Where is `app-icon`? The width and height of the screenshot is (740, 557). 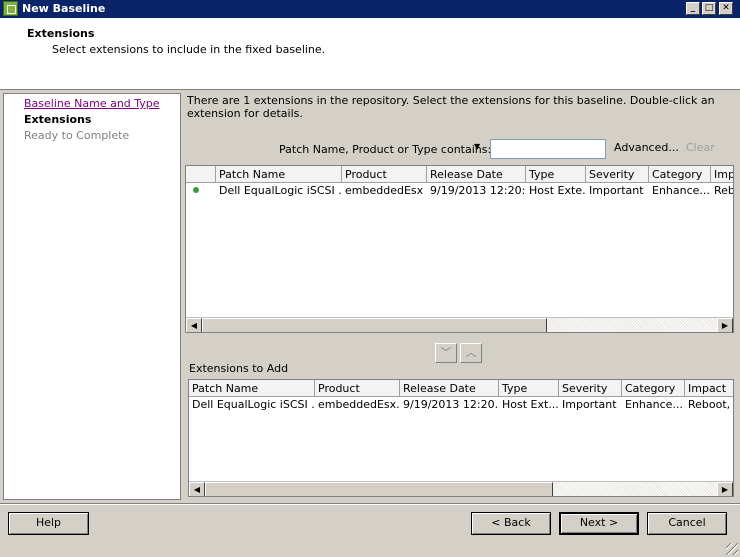
app-icon is located at coordinates (10, 8).